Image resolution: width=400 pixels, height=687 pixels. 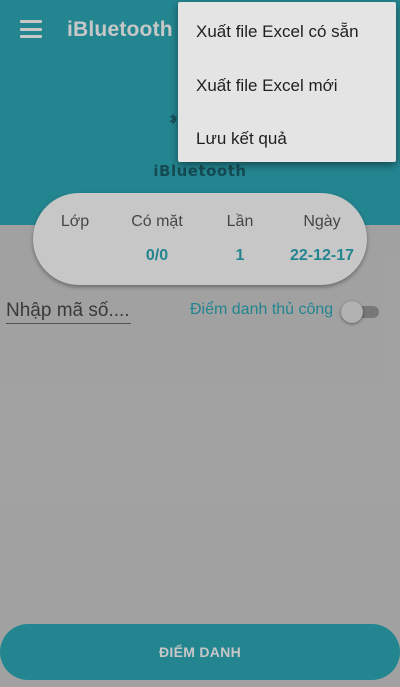 What do you see at coordinates (277, 32) in the screenshot?
I see `menu-item-export-existing-excel: Xuất file Excel có sẵn` at bounding box center [277, 32].